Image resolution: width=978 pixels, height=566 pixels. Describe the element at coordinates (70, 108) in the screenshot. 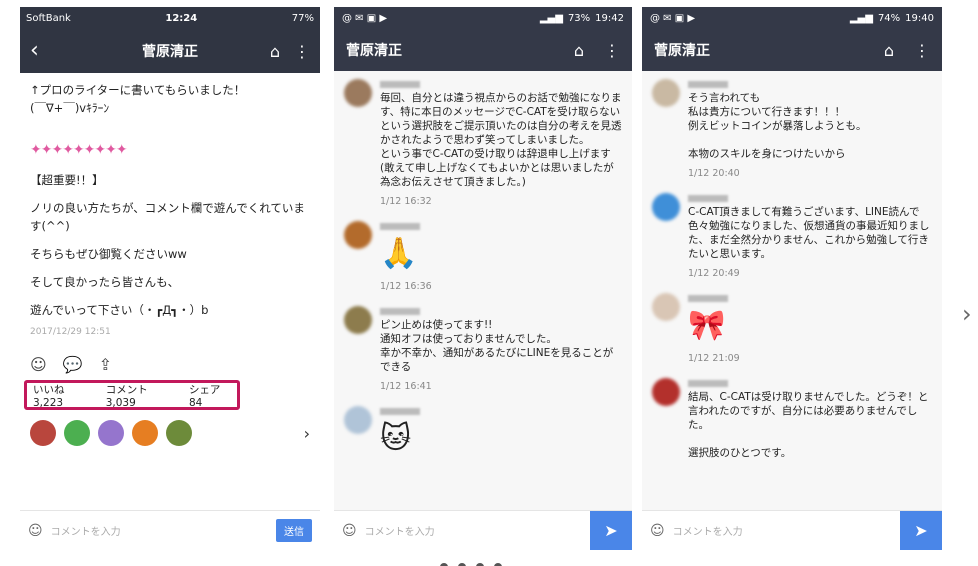

I see `post-line: (￣∇+￣)vｷﾗｰﾝ` at that location.